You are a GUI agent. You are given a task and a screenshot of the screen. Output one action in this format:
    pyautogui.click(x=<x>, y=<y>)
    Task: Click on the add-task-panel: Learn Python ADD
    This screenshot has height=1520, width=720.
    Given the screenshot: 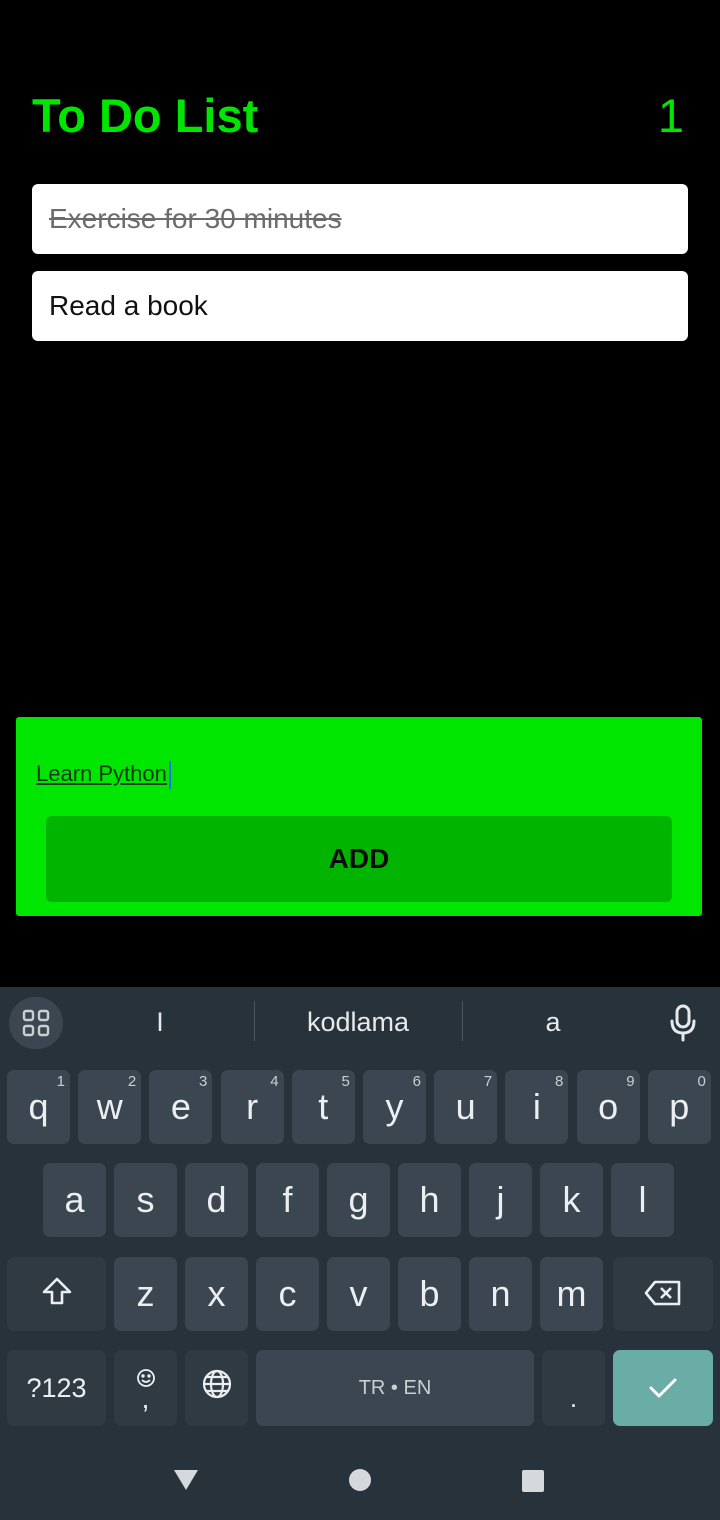 What is the action you would take?
    pyautogui.click(x=359, y=816)
    